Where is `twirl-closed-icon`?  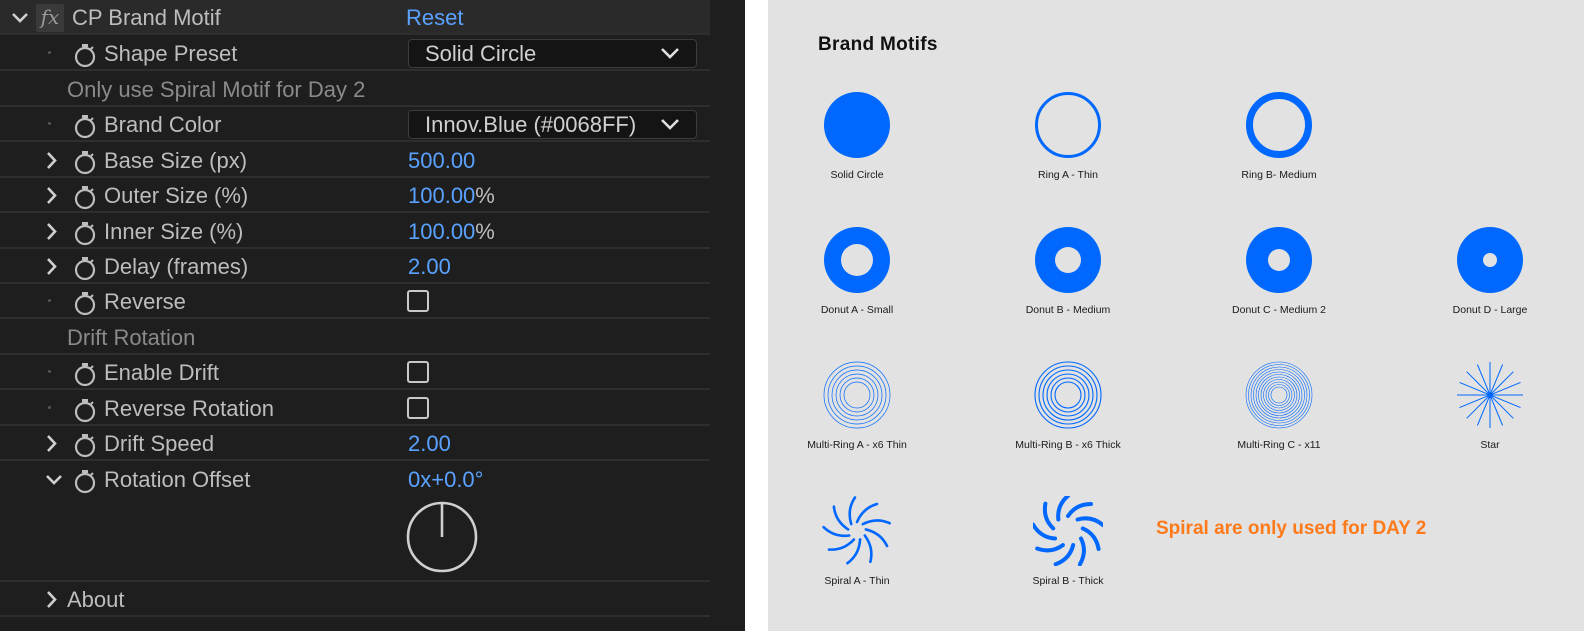 twirl-closed-icon is located at coordinates (51, 605).